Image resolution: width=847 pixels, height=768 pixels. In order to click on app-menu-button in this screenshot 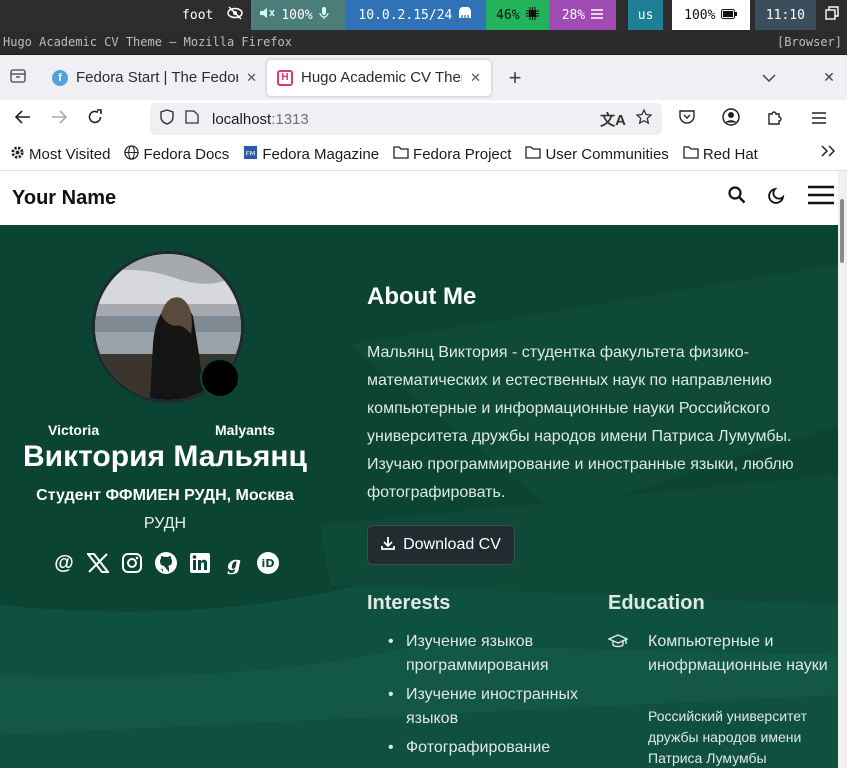, I will do `click(819, 119)`.